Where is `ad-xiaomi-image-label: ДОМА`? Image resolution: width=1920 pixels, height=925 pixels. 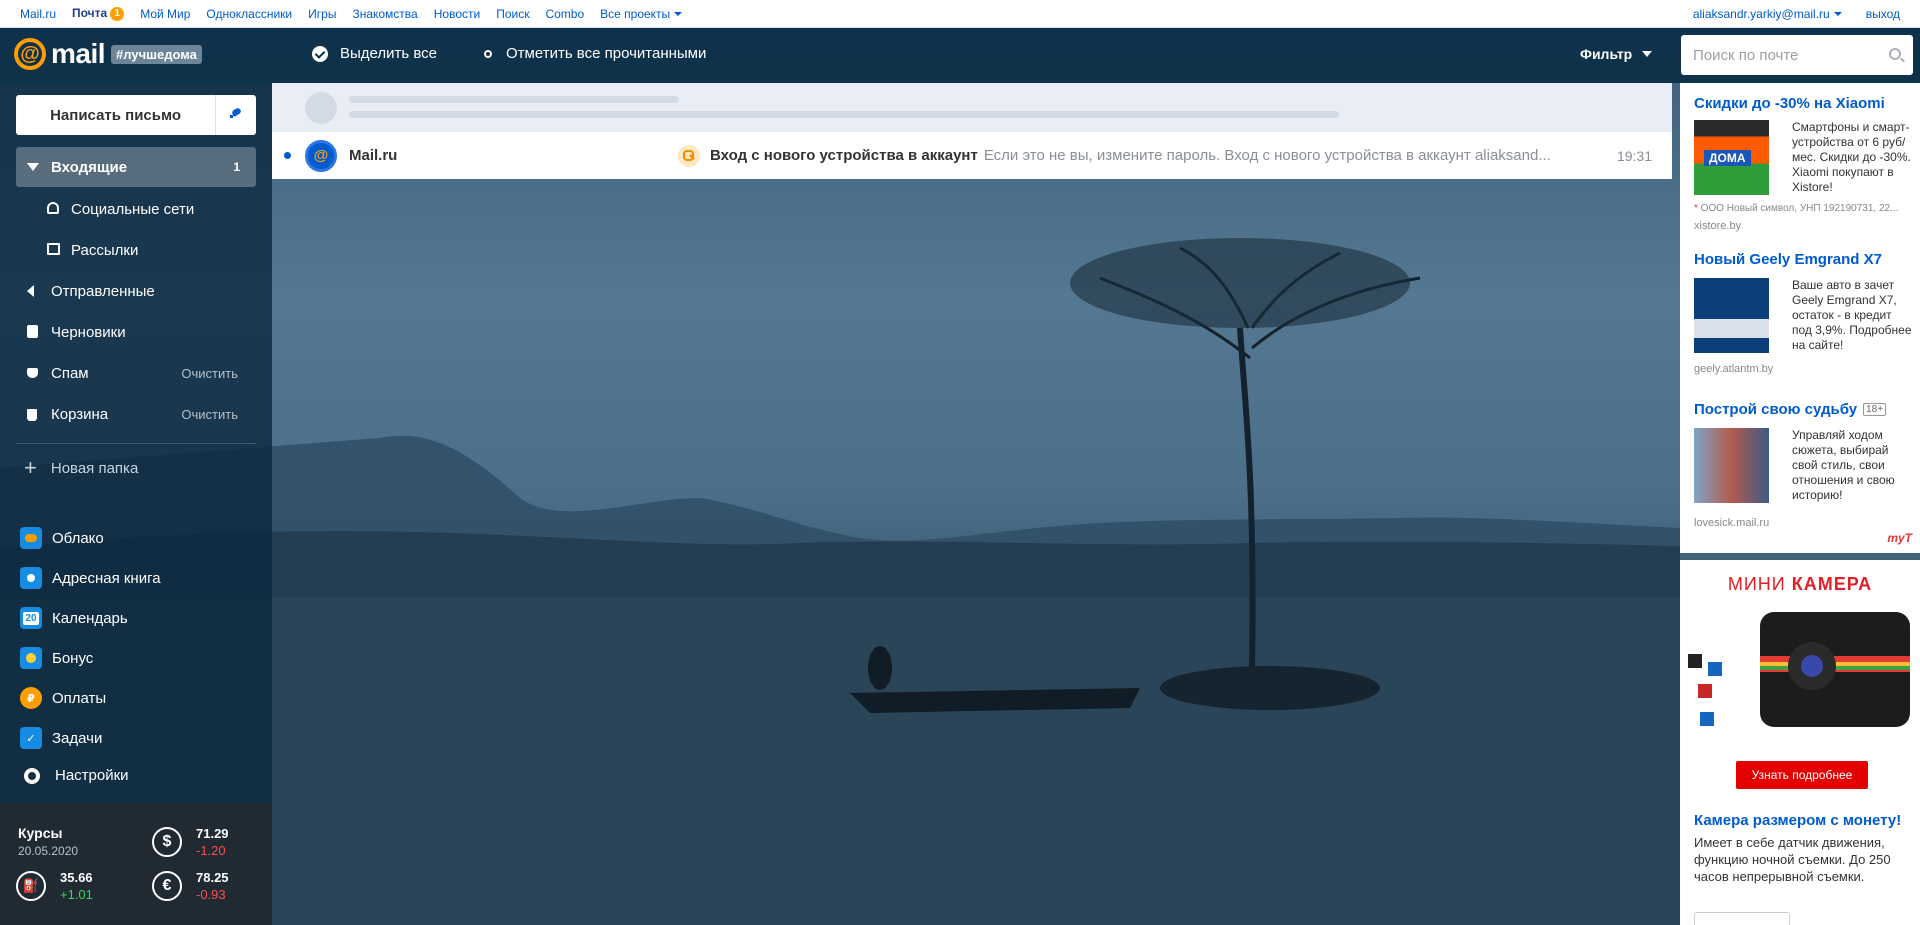
ad-xiaomi-image-label: ДОМА is located at coordinates (1727, 158).